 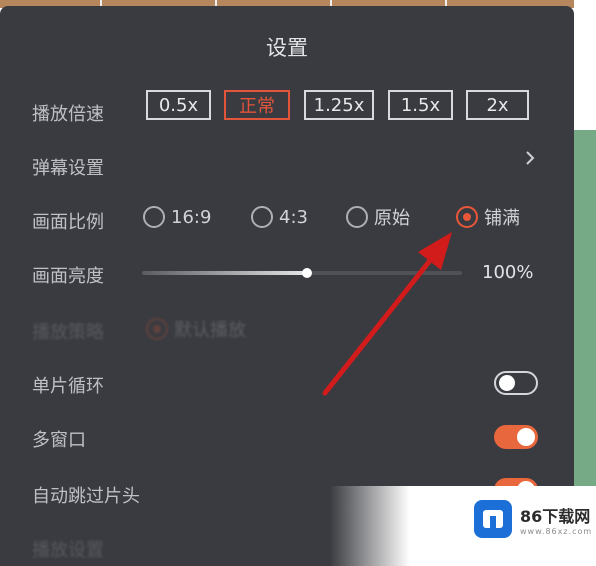 What do you see at coordinates (339, 105) in the screenshot?
I see `speed-option-1-25x: 1.25x` at bounding box center [339, 105].